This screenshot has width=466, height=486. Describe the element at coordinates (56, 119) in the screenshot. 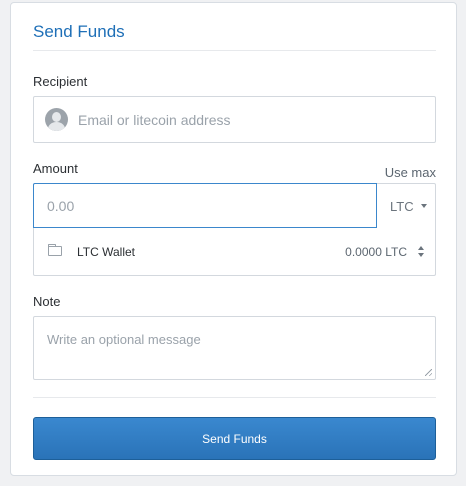

I see `avatar-icon` at that location.